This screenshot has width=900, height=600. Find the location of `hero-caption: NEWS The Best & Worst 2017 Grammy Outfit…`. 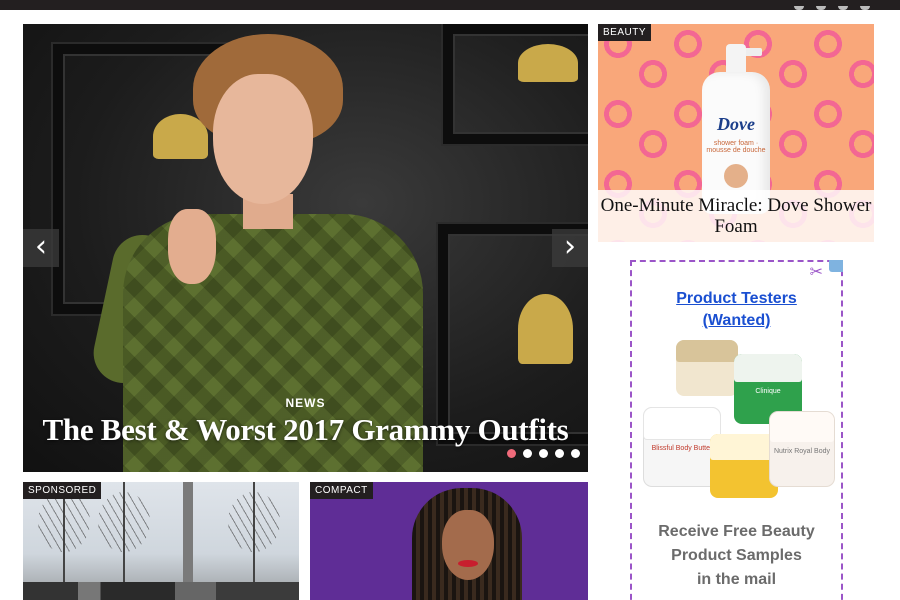

hero-caption: NEWS The Best & Worst 2017 Grammy Outfit… is located at coordinates (305, 422).